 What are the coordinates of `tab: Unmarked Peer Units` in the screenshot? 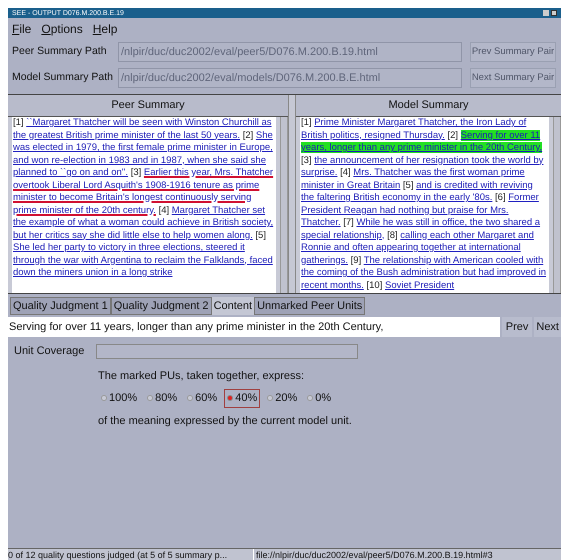 It's located at (310, 306).